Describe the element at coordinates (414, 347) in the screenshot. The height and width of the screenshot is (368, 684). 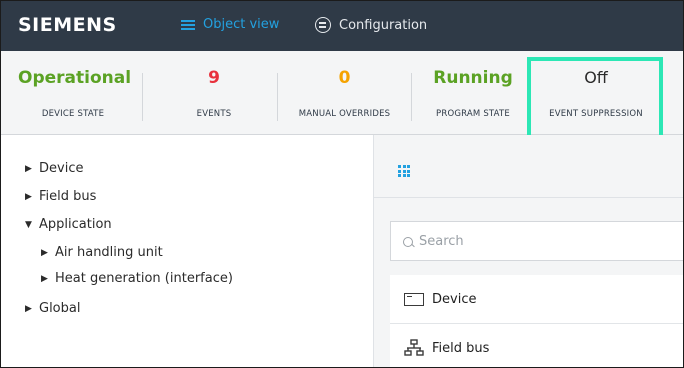
I see `network-icon` at that location.